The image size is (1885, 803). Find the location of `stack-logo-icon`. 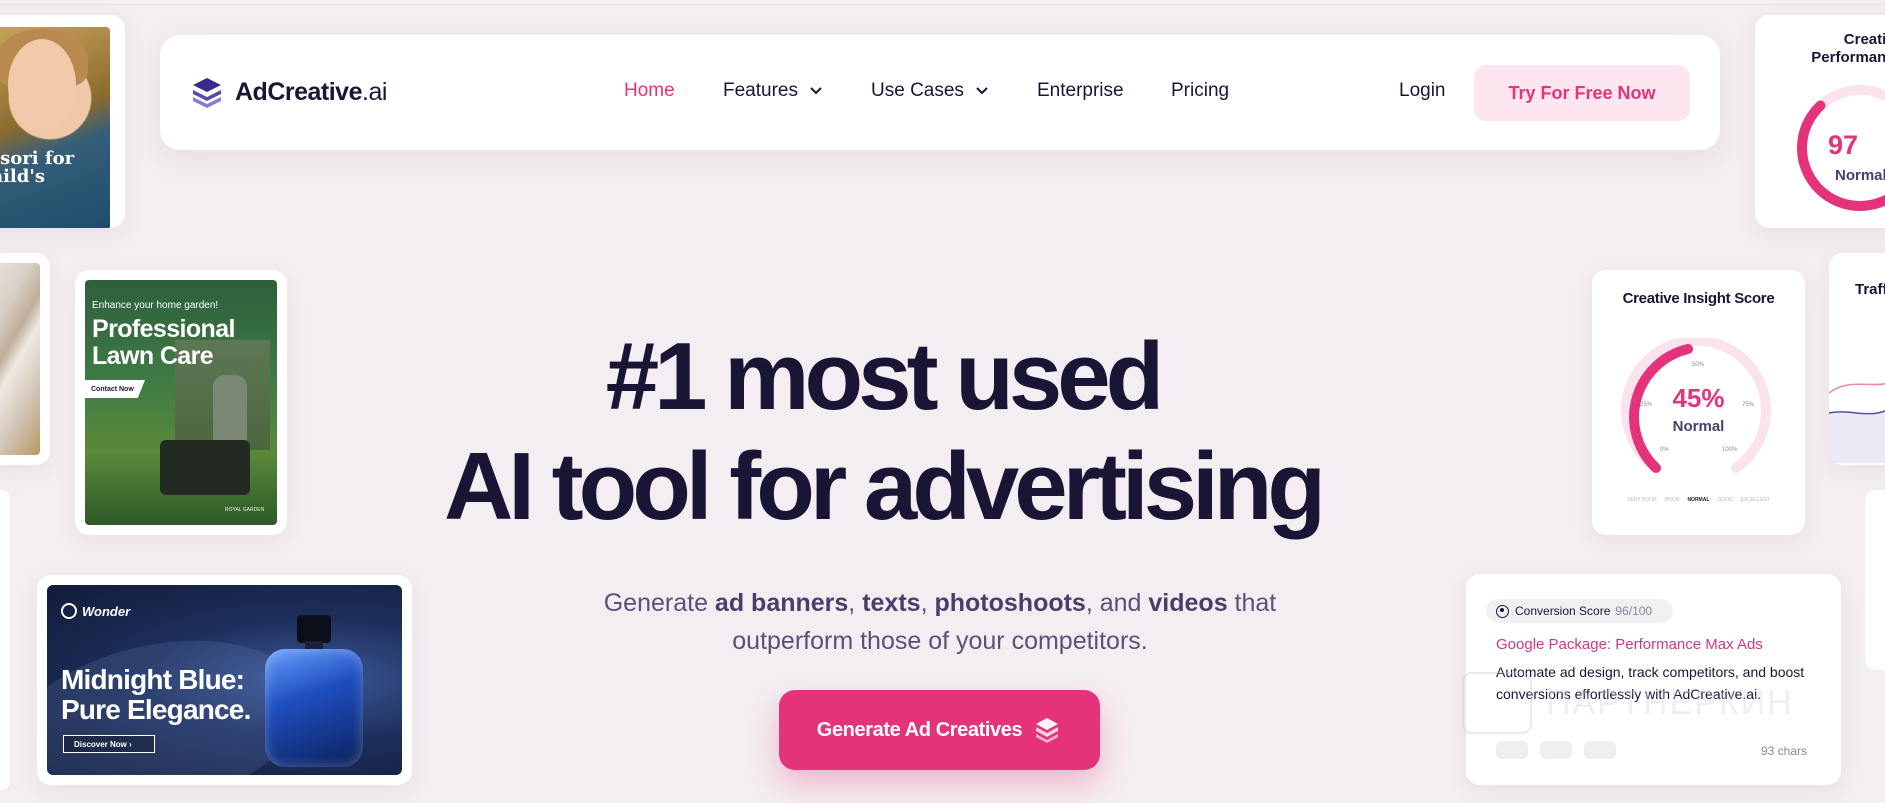

stack-logo-icon is located at coordinates (207, 93).